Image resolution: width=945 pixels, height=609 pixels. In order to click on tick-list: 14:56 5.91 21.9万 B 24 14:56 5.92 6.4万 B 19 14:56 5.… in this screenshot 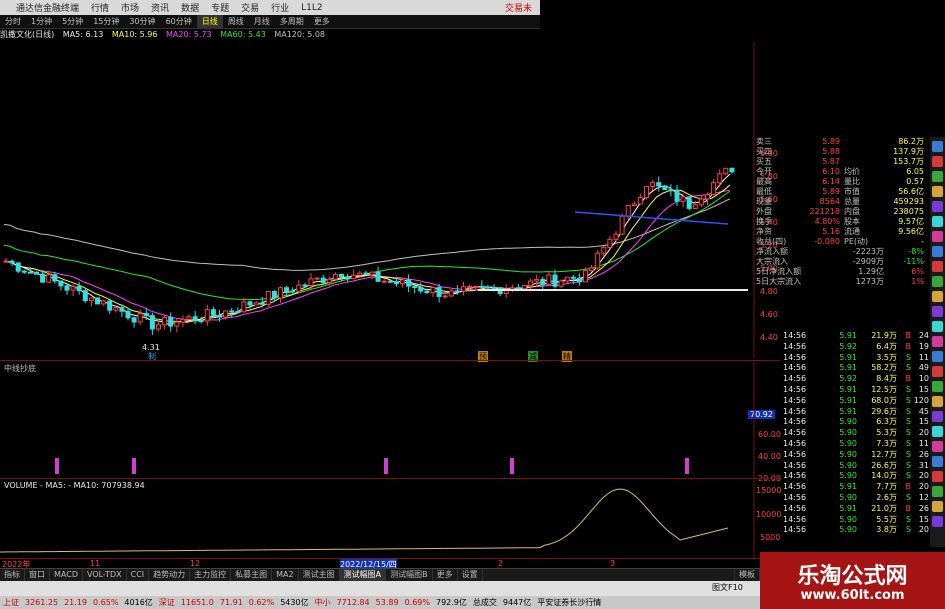, I will do `click(857, 433)`.